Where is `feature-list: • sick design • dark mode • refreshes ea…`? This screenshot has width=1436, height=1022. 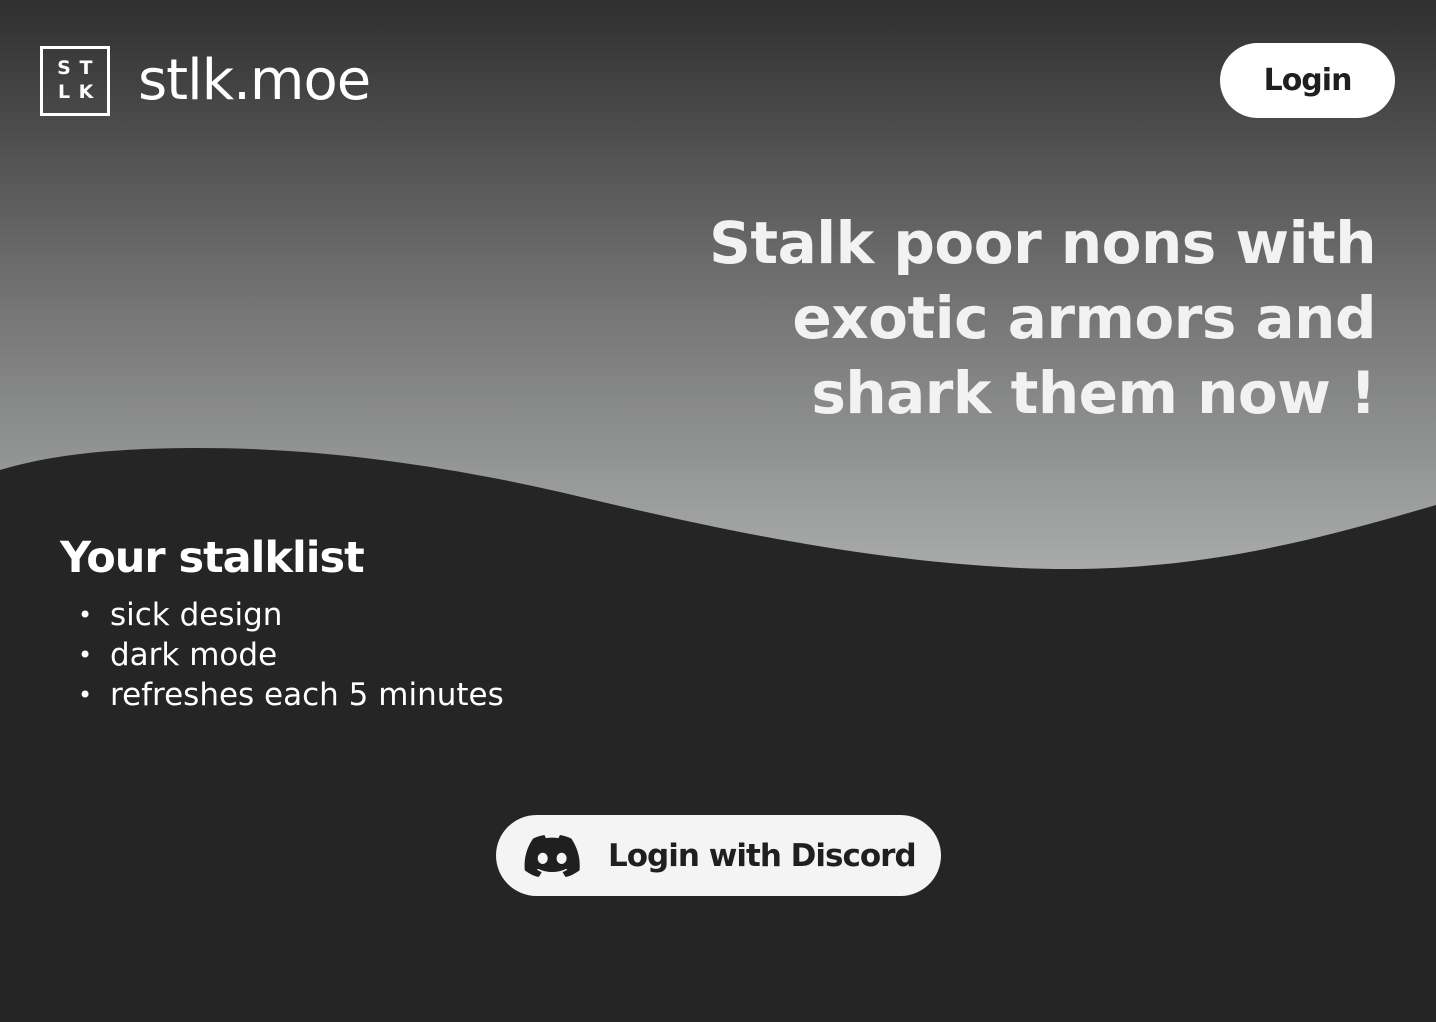 feature-list: • sick design • dark mode • refreshes ea… is located at coordinates (290, 655).